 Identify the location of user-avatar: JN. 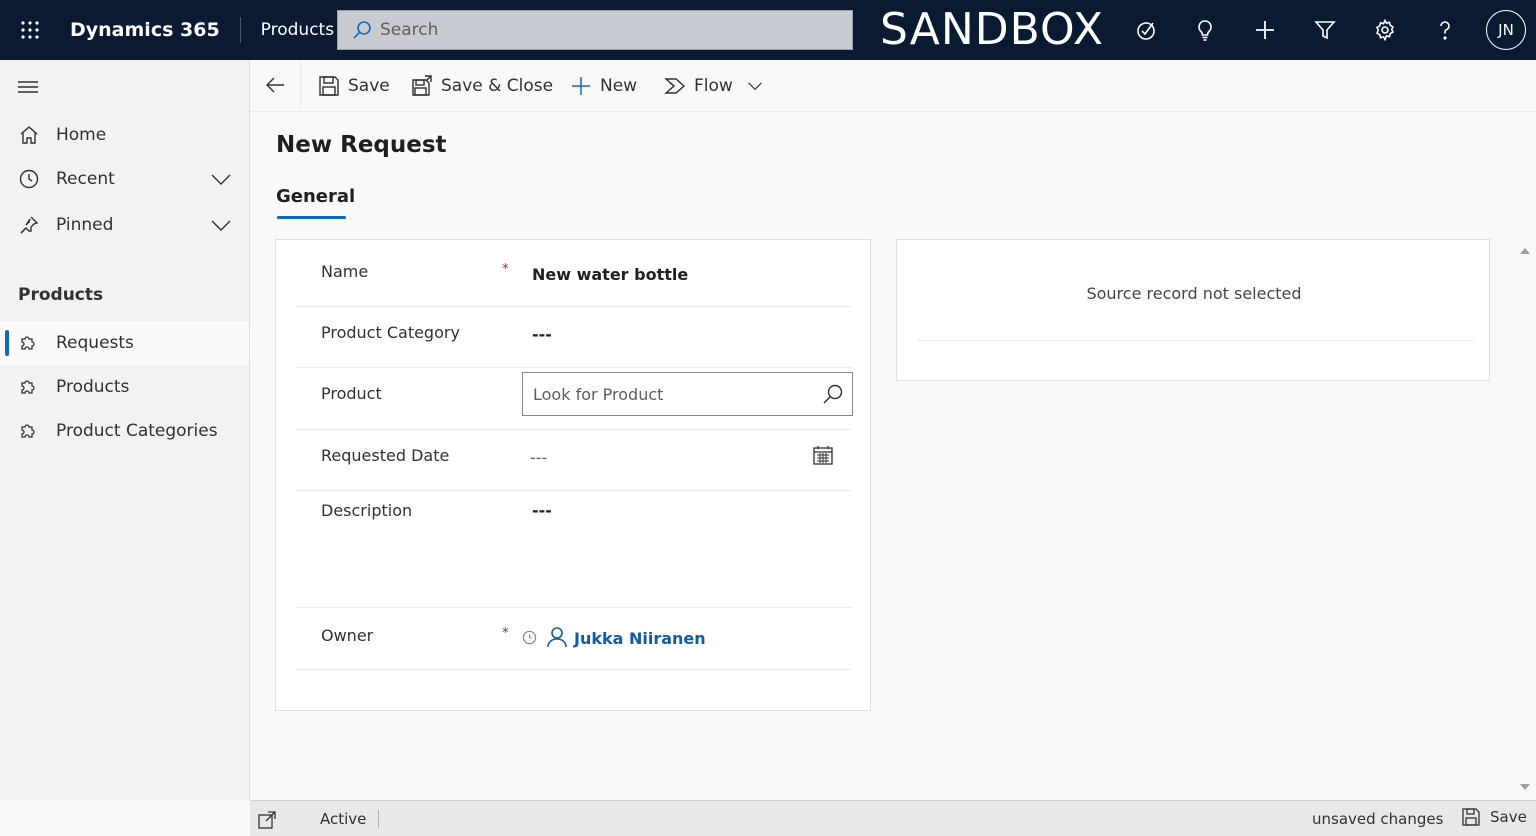
(1506, 30).